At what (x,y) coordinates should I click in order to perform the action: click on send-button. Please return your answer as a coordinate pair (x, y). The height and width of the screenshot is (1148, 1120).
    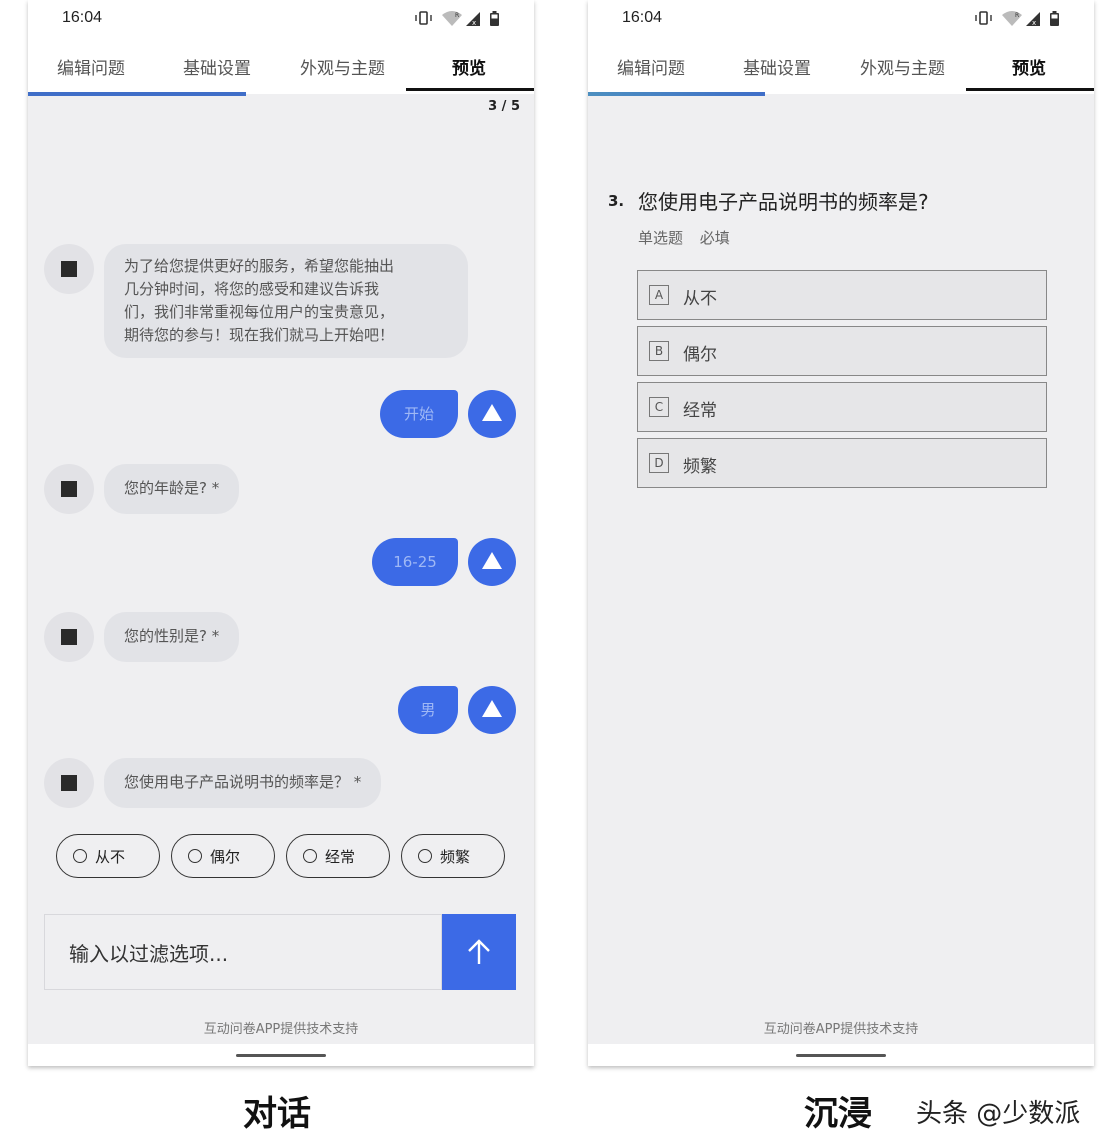
    Looking at the image, I should click on (479, 952).